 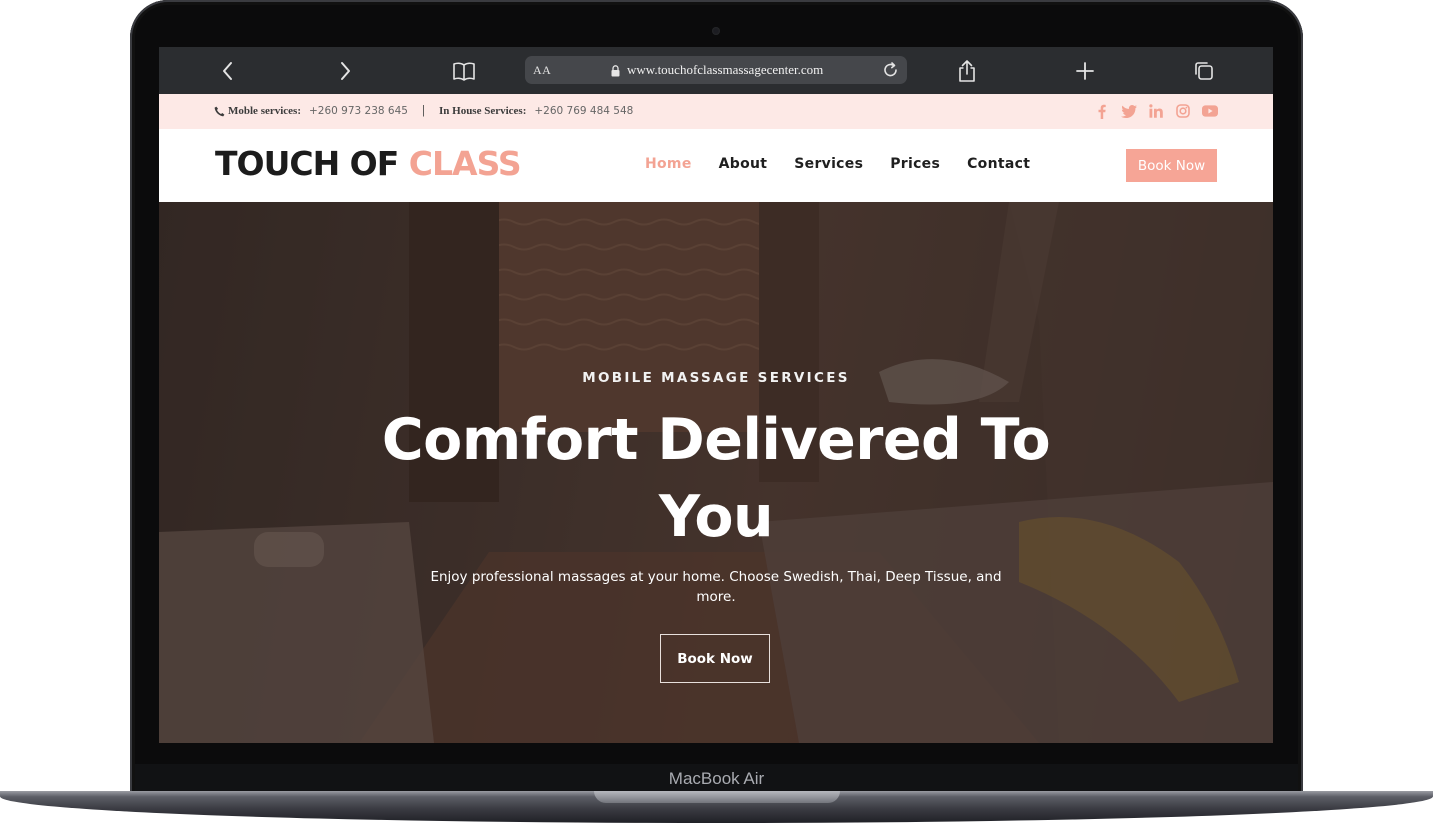 What do you see at coordinates (915, 164) in the screenshot?
I see `nav-prices: Prices` at bounding box center [915, 164].